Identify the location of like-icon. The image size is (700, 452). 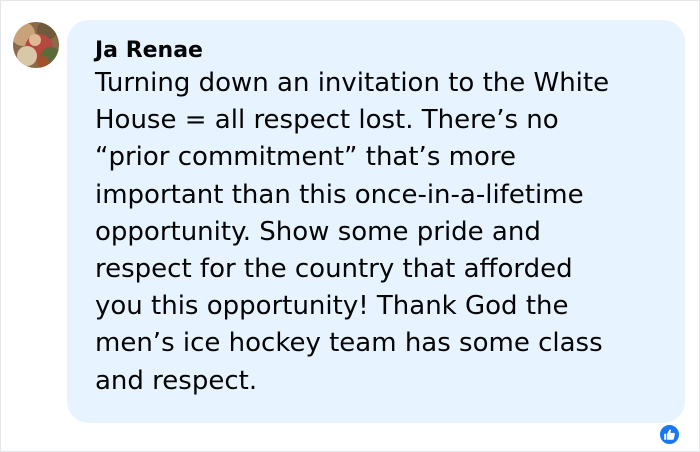
(669, 434).